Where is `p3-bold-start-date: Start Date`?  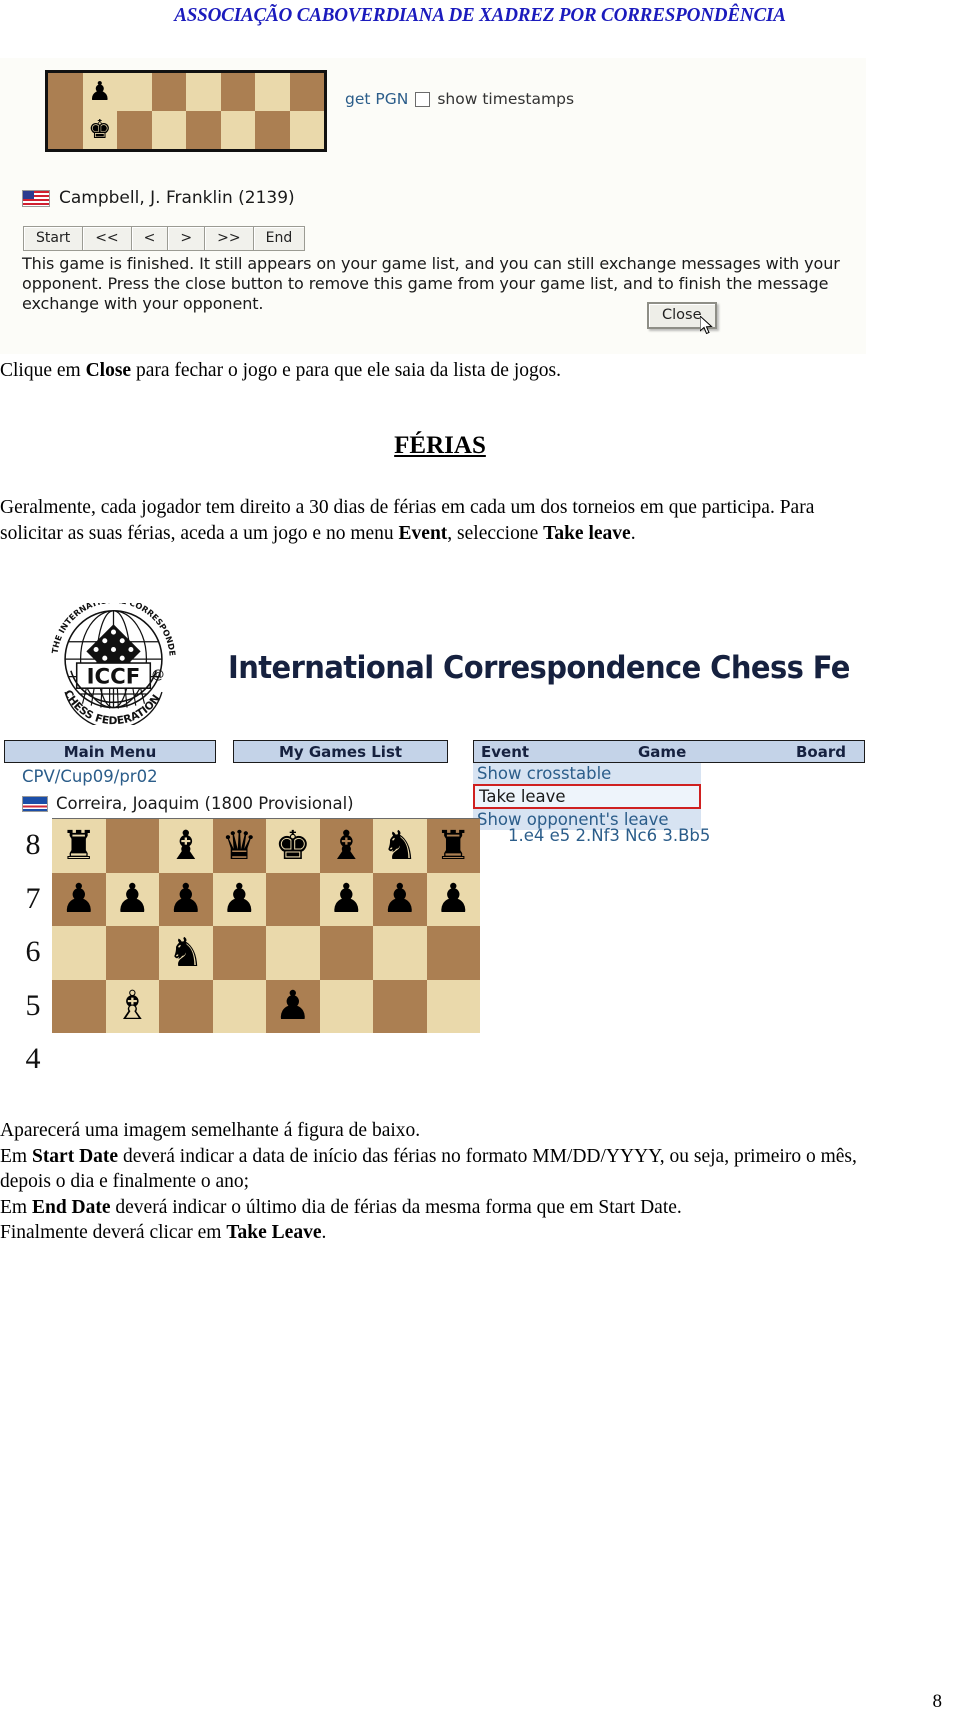 p3-bold-start-date: Start Date is located at coordinates (75, 1156).